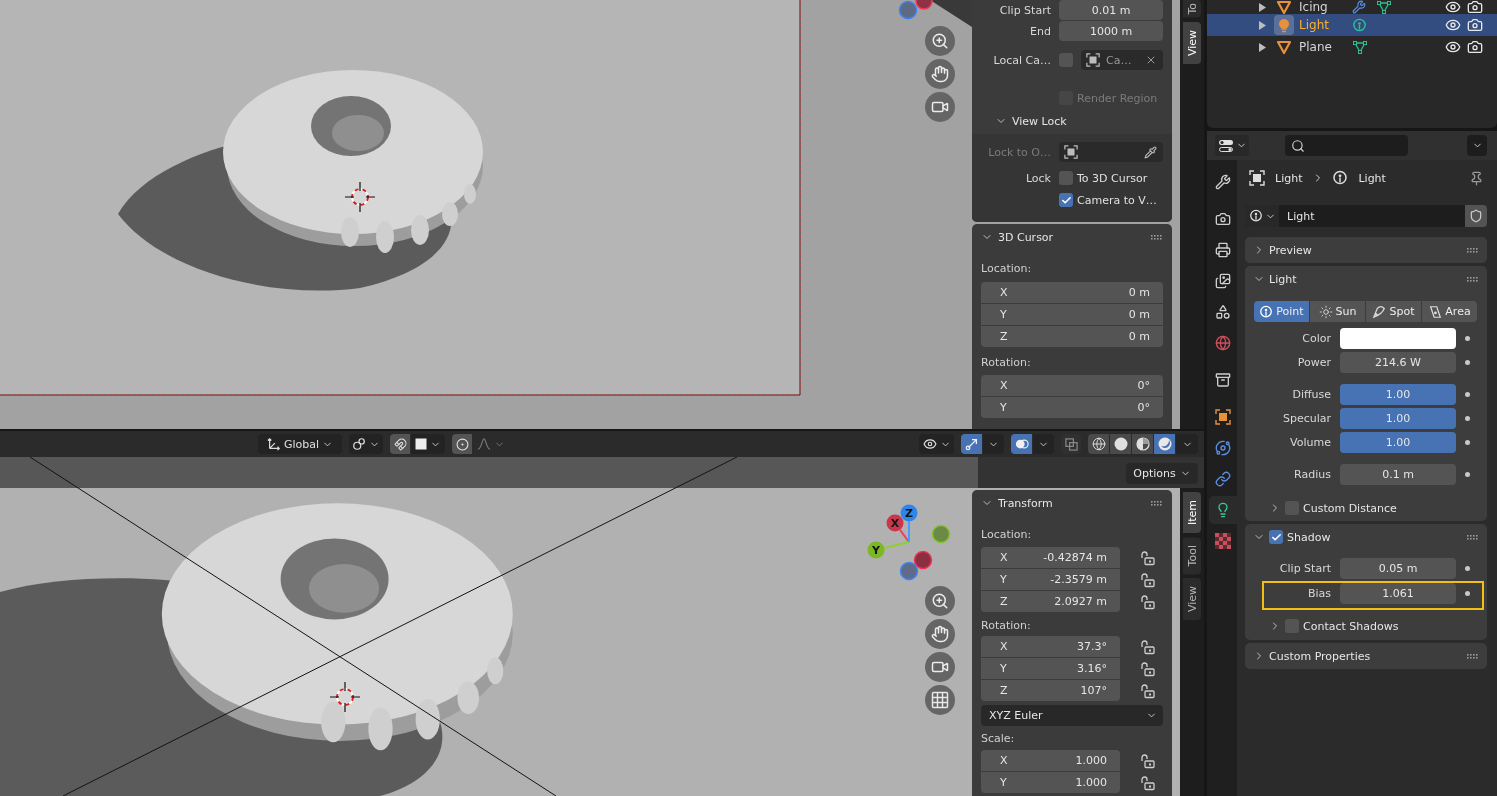 The image size is (1497, 796). Describe the element at coordinates (1072, 715) in the screenshot. I see `rotation-mode-dropdown: XYZ Euler` at that location.